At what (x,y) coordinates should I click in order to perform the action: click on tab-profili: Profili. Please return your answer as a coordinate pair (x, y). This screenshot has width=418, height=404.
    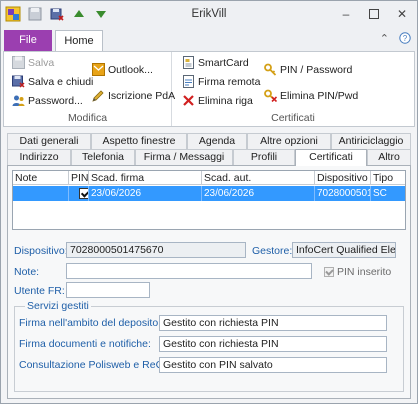
    Looking at the image, I should click on (264, 157).